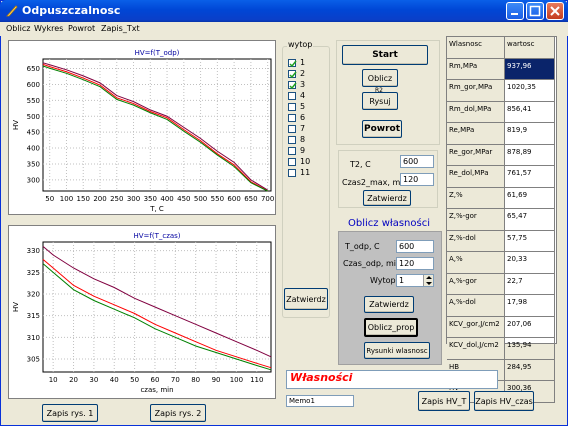  What do you see at coordinates (66, 199) in the screenshot?
I see `x-tick-label: 100` at bounding box center [66, 199].